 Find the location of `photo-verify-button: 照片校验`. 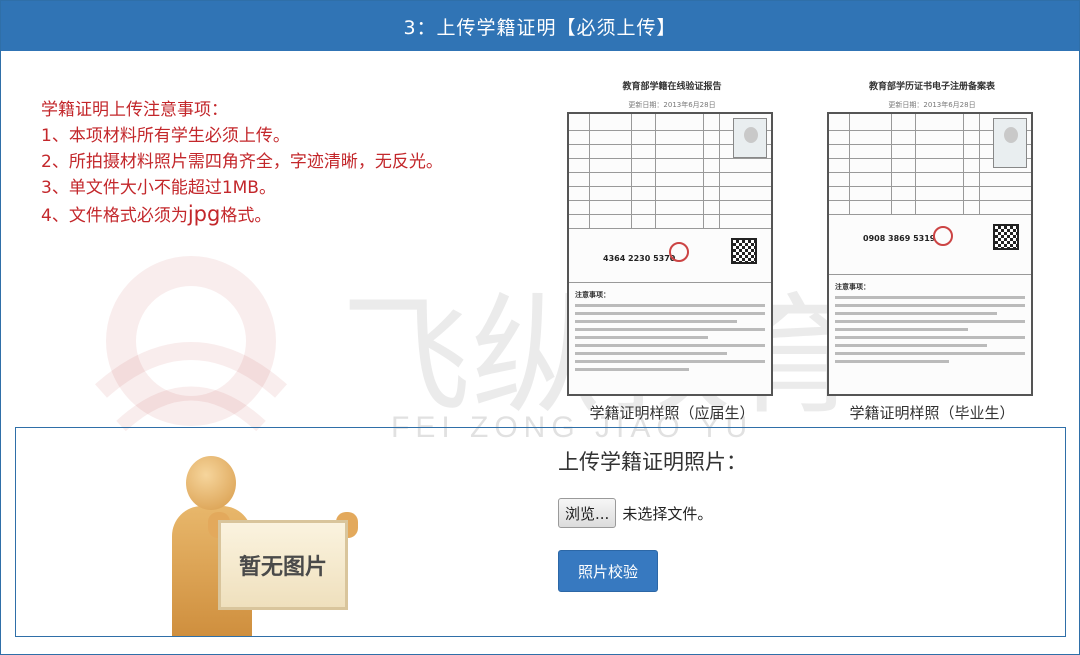

photo-verify-button: 照片校验 is located at coordinates (608, 571).